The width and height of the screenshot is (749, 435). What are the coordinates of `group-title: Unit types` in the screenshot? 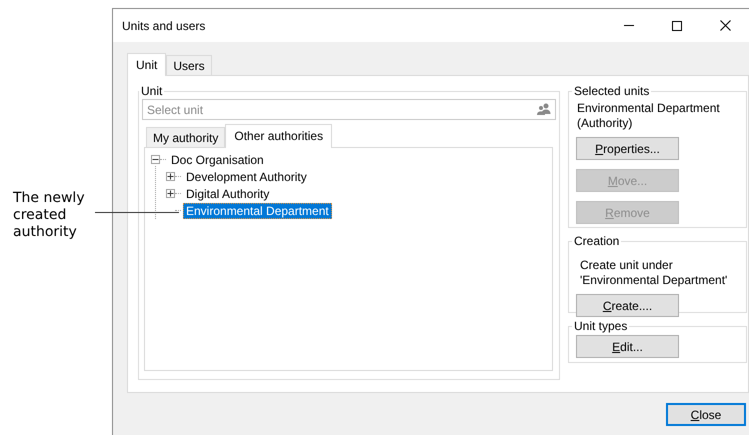 It's located at (600, 326).